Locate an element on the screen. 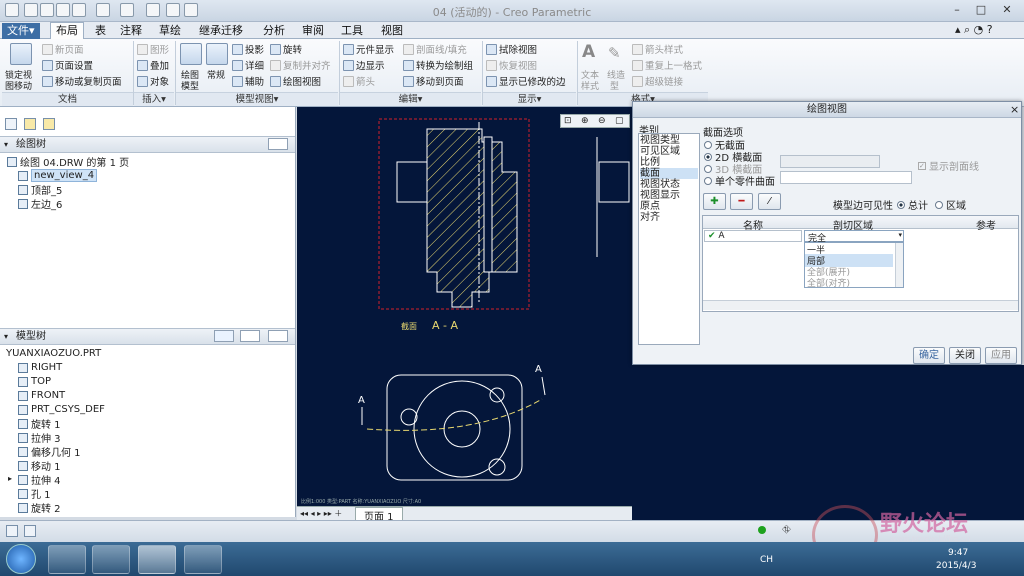 This screenshot has width=1024, height=576. category-view-display: 视图显示 is located at coordinates (660, 195).